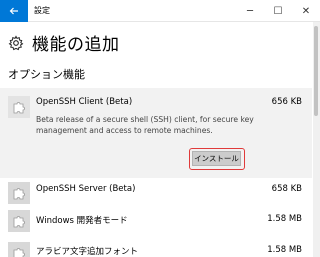 Image resolution: width=320 pixels, height=257 pixels. I want to click on feature-size: 658 KB, so click(286, 189).